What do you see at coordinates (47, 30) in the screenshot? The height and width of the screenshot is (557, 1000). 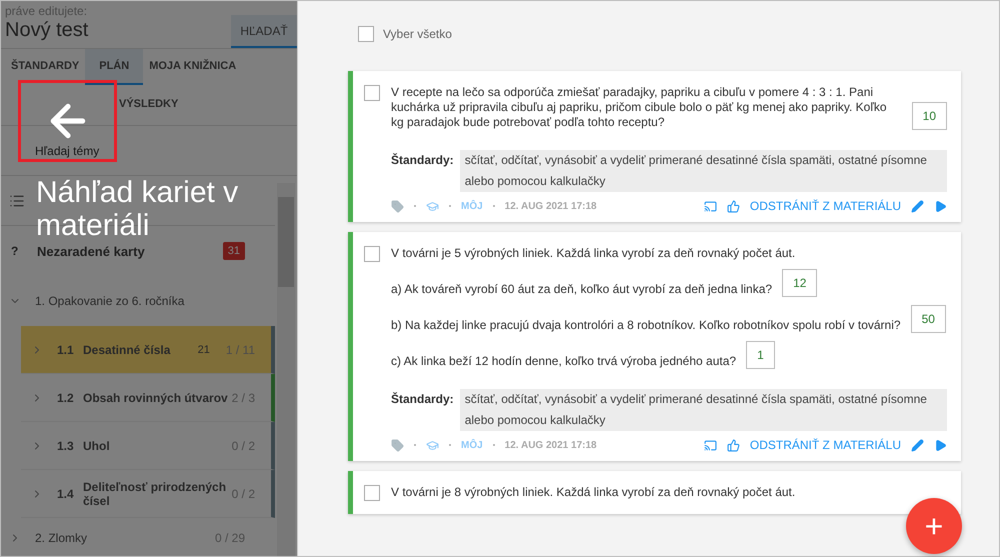 I see `test-title: Nový test` at bounding box center [47, 30].